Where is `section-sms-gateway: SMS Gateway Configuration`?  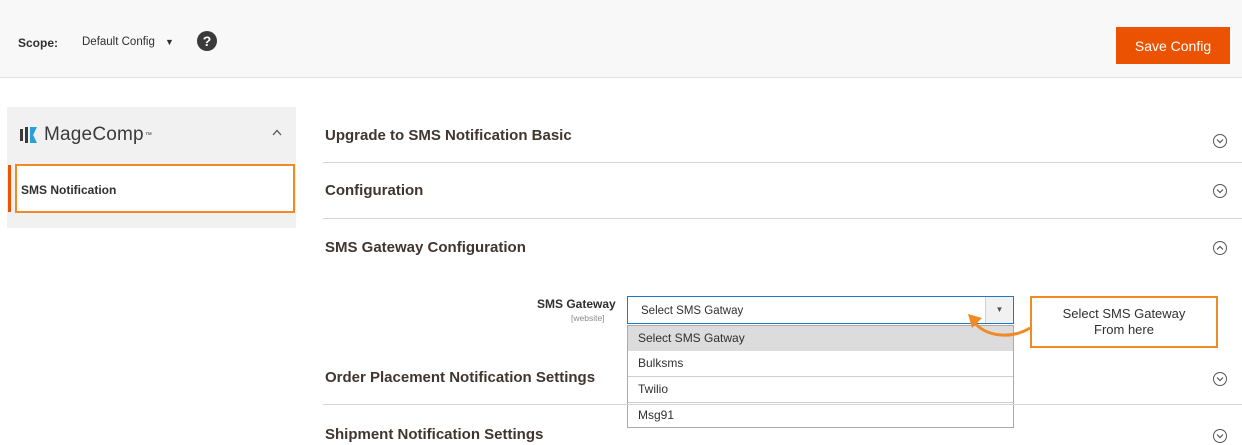 section-sms-gateway: SMS Gateway Configuration is located at coordinates (782, 247).